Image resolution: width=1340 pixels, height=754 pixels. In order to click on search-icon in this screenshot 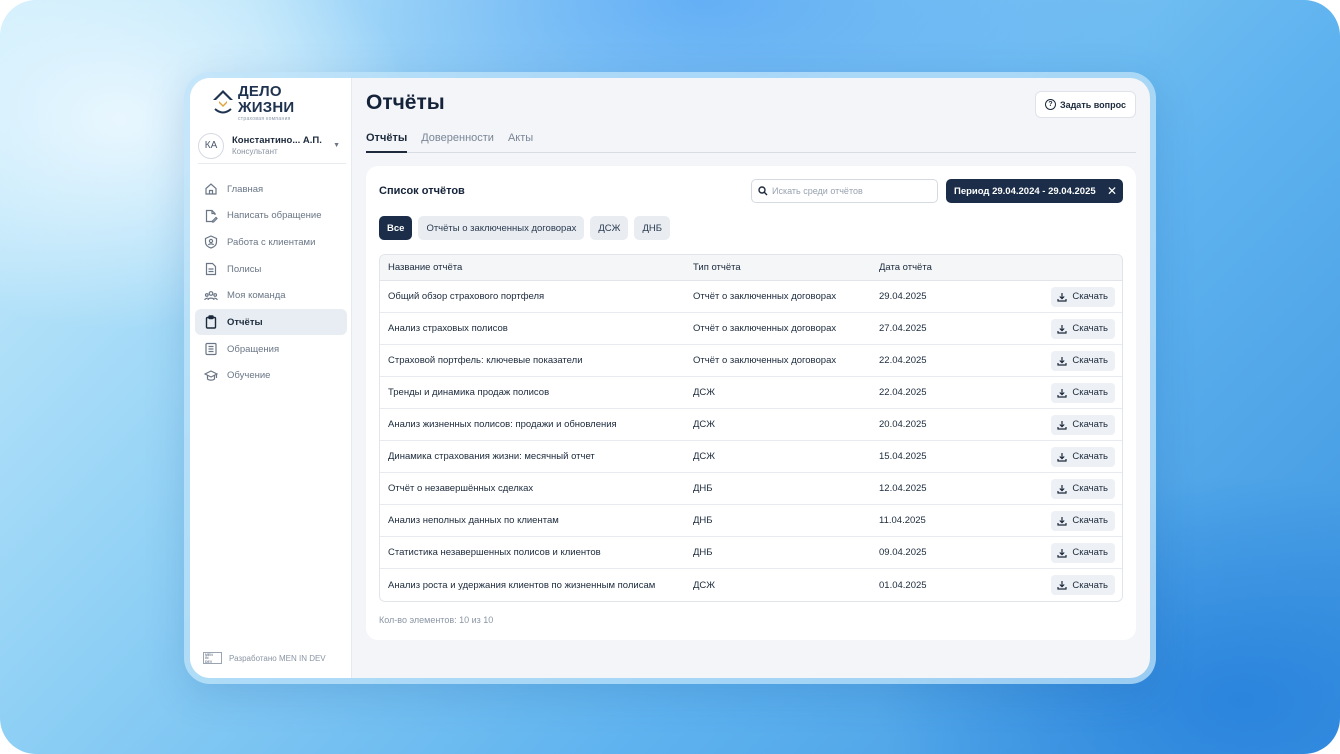, I will do `click(763, 191)`.